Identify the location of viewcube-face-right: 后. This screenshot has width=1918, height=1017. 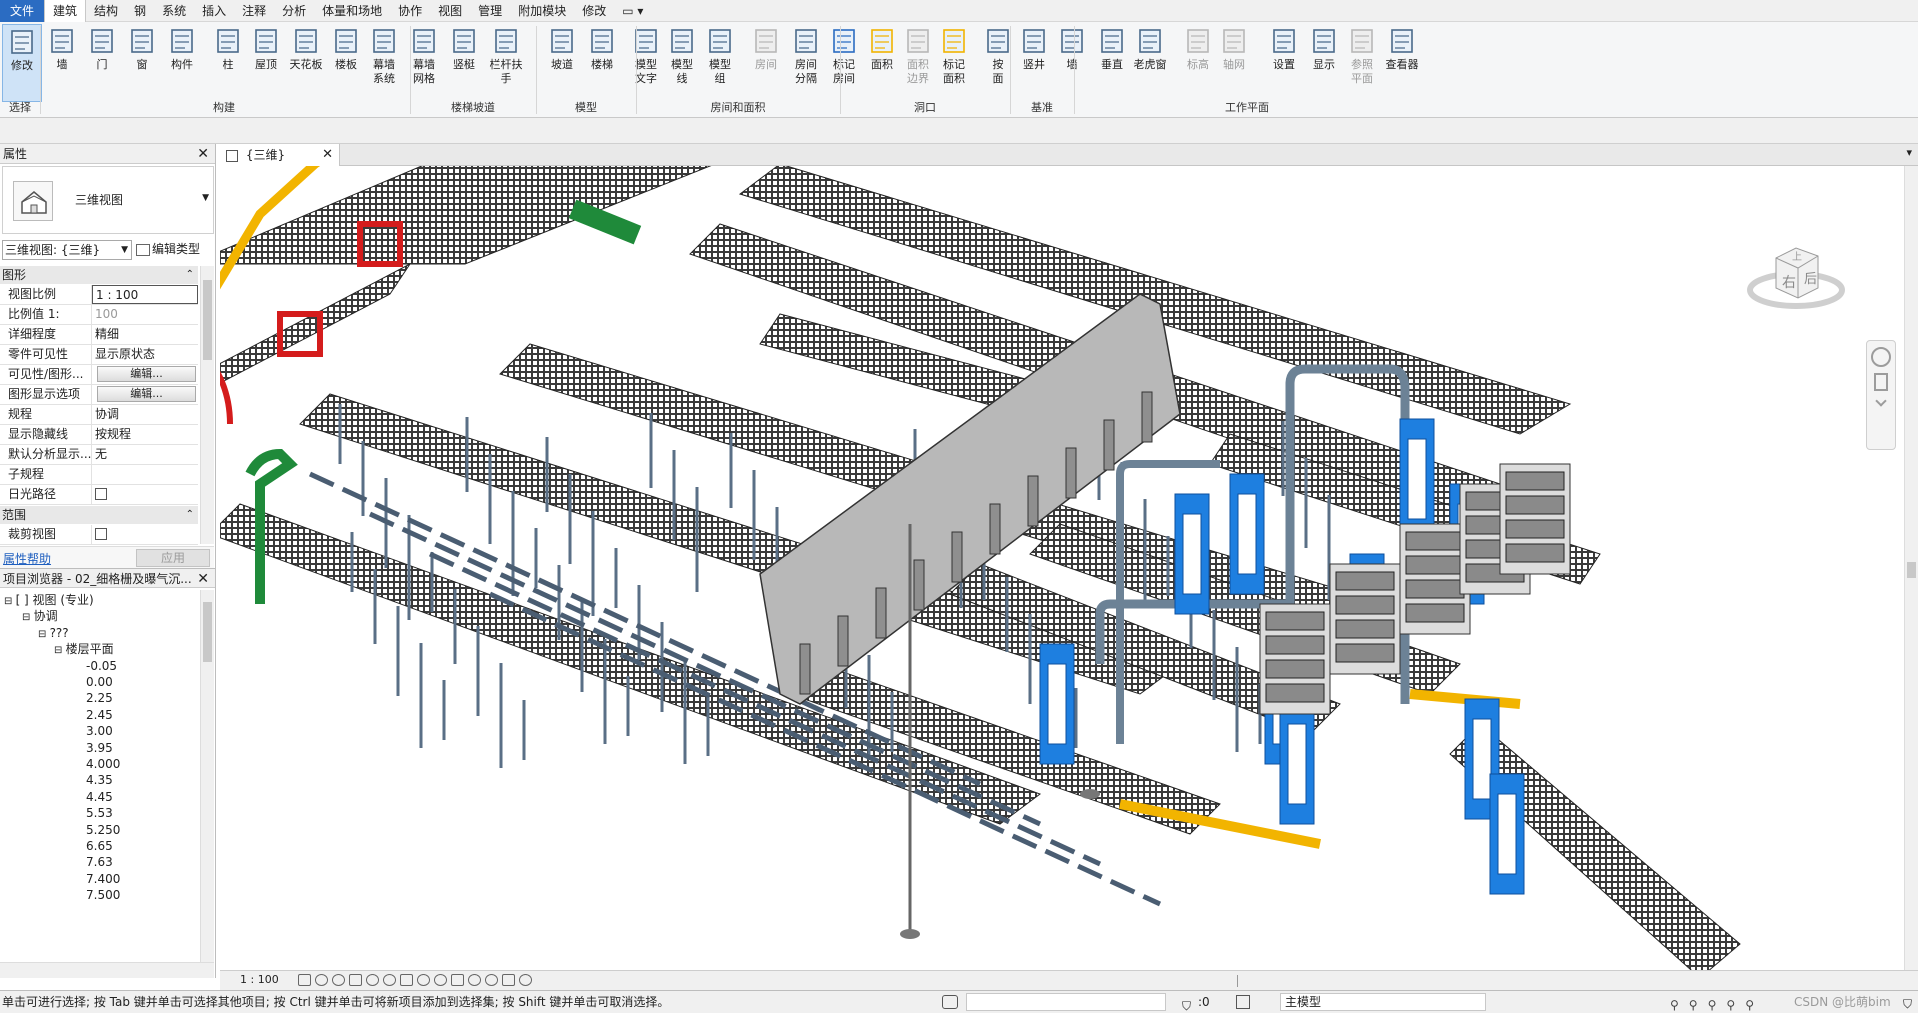
(1810, 277).